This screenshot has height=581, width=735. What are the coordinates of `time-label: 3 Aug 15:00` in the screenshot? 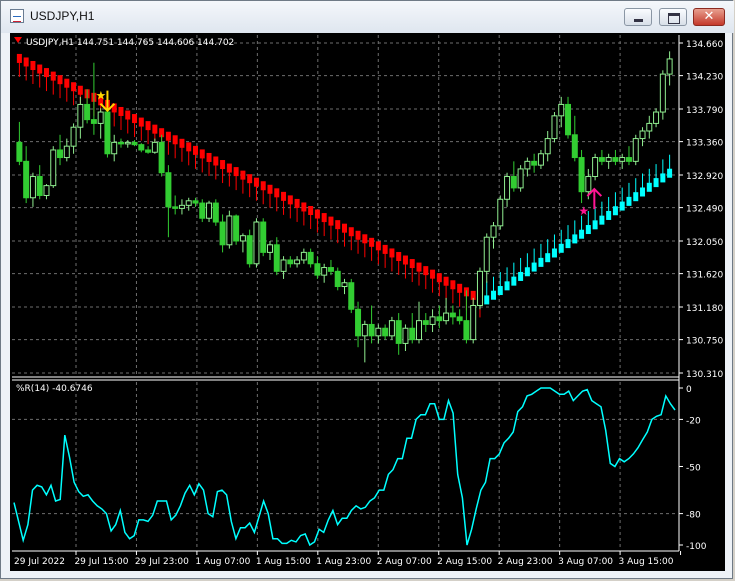 It's located at (646, 562).